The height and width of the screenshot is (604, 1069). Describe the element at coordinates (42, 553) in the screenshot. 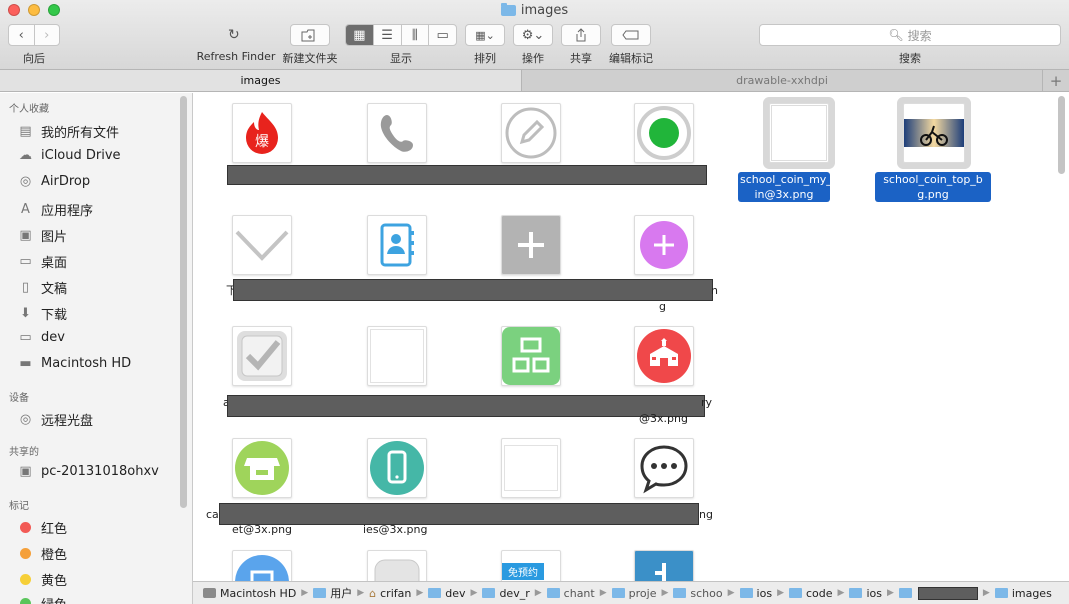

I see `sidebar-item-tag-orange: 橙色` at that location.